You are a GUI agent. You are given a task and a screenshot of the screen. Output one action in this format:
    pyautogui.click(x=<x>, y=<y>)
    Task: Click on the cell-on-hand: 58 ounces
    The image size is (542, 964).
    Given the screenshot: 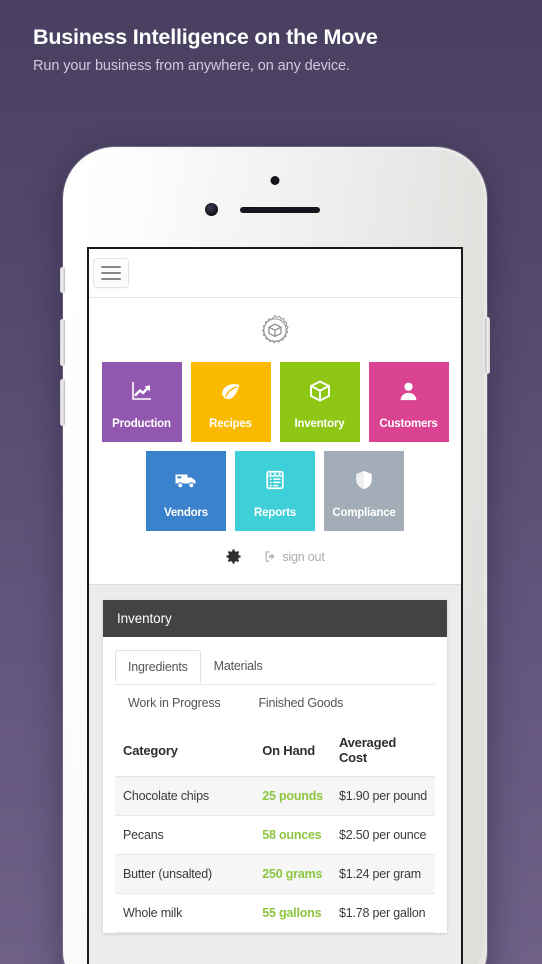 What is the action you would take?
    pyautogui.click(x=292, y=835)
    